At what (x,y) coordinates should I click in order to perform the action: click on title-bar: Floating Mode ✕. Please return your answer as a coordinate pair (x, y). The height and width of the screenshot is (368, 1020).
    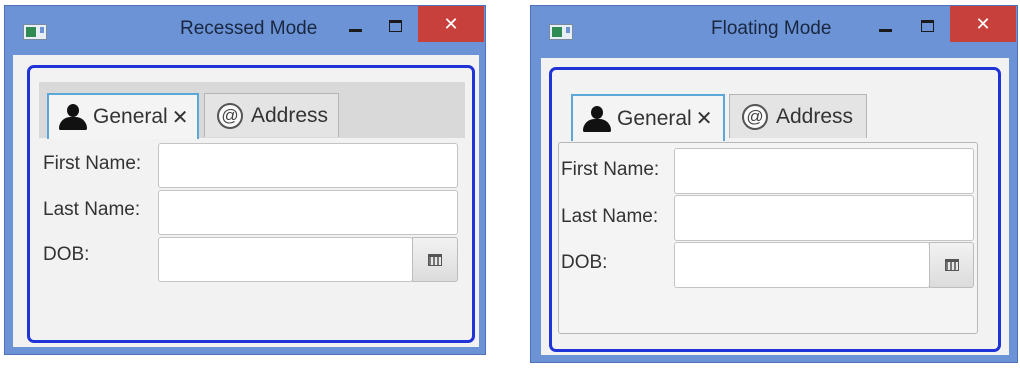
    Looking at the image, I should click on (774, 30).